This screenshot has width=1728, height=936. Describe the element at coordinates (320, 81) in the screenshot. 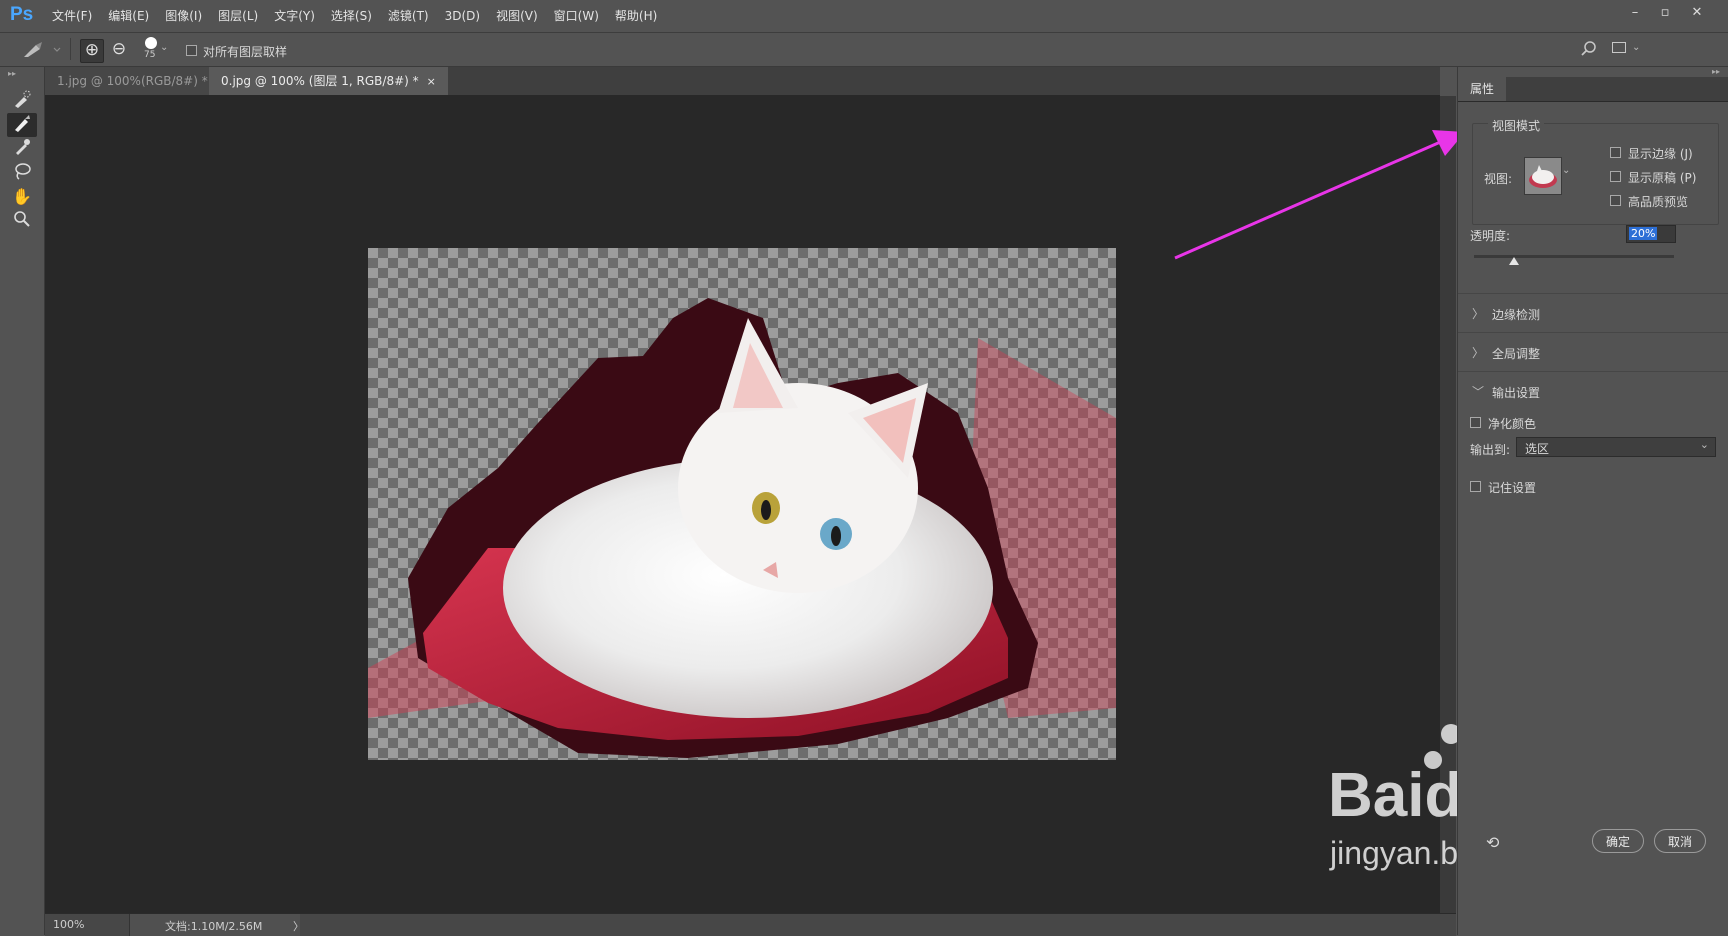

I see `tab-label: 0.jpg @ 100% (图层 1, RGB/8#) *` at that location.